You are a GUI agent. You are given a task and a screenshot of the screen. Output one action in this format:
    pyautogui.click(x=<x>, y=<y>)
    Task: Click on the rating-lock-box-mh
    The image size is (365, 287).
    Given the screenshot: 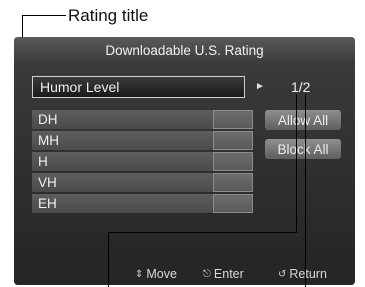 What is the action you would take?
    pyautogui.click(x=233, y=140)
    